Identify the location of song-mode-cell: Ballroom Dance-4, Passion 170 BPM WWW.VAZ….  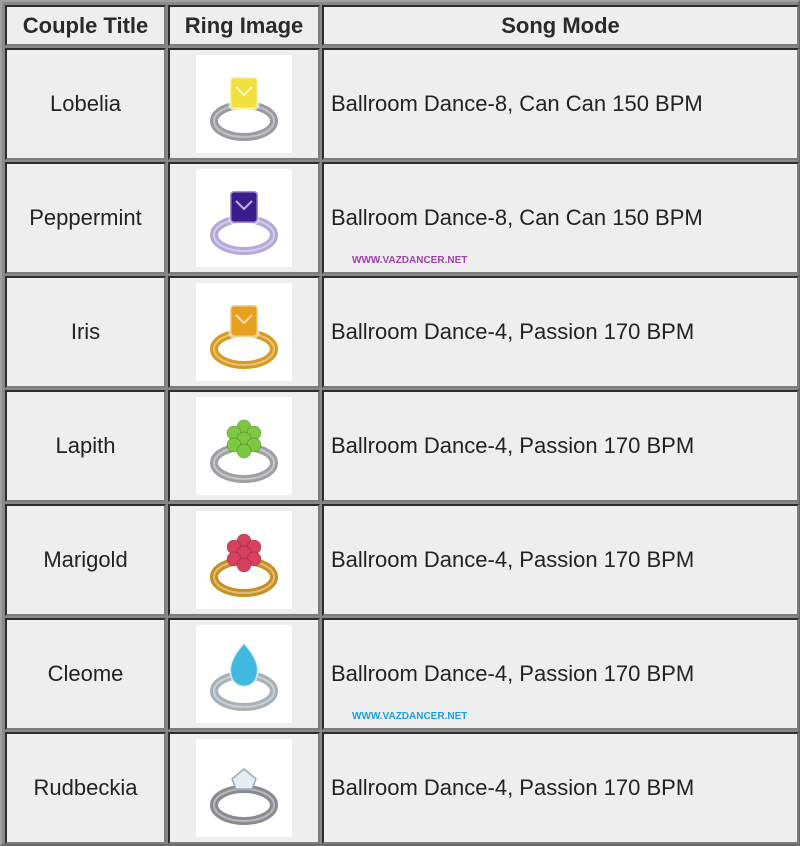
(560, 674).